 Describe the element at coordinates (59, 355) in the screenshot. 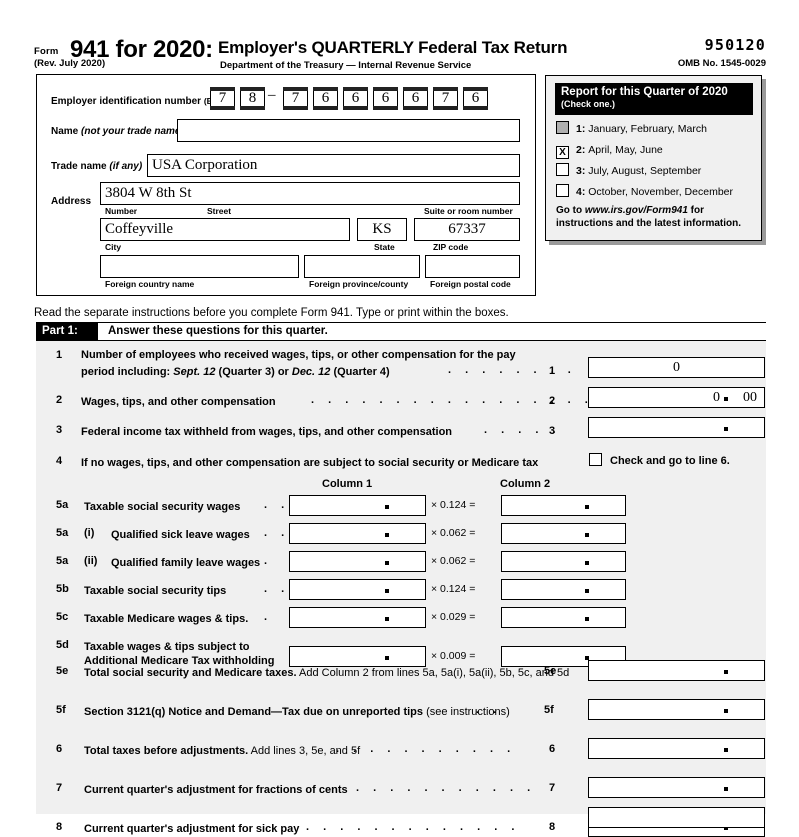

I see `line-1-number: 1` at that location.